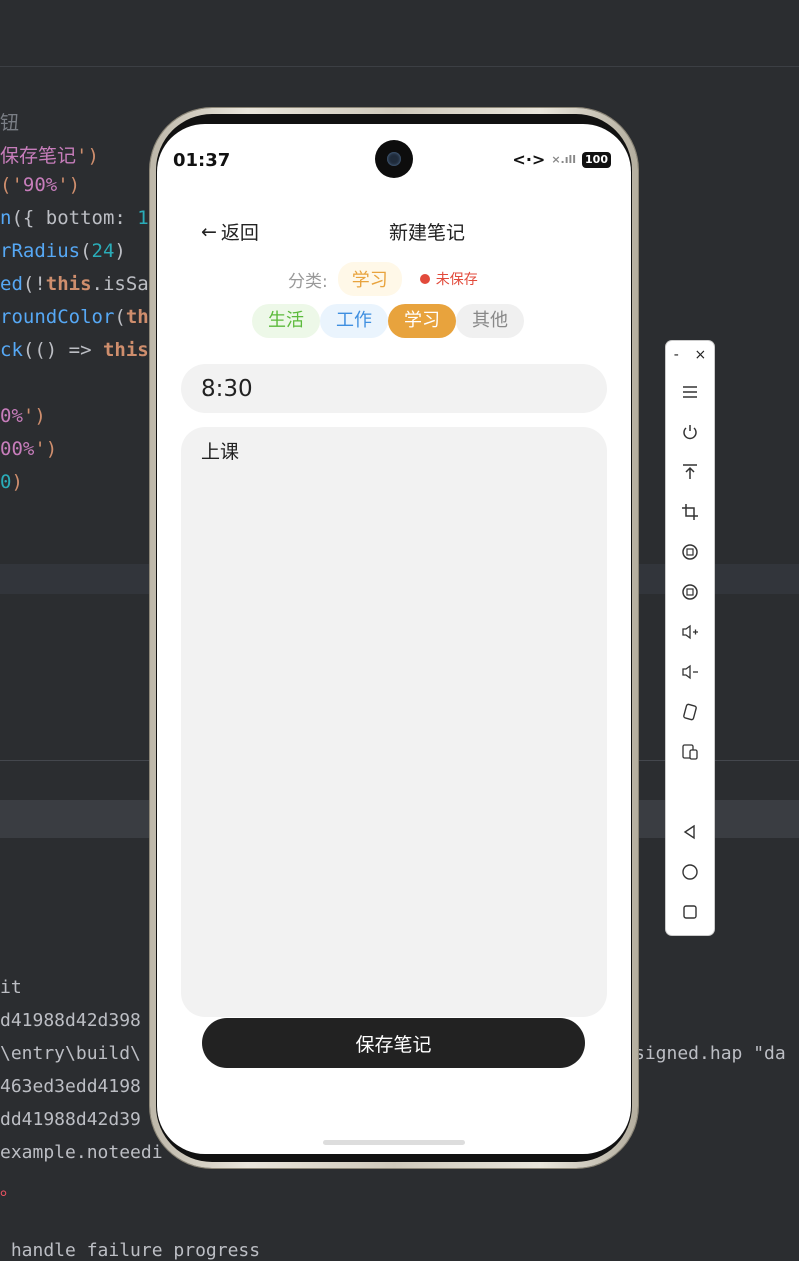 The width and height of the screenshot is (799, 1261). I want to click on home-nav-icon, so click(690, 872).